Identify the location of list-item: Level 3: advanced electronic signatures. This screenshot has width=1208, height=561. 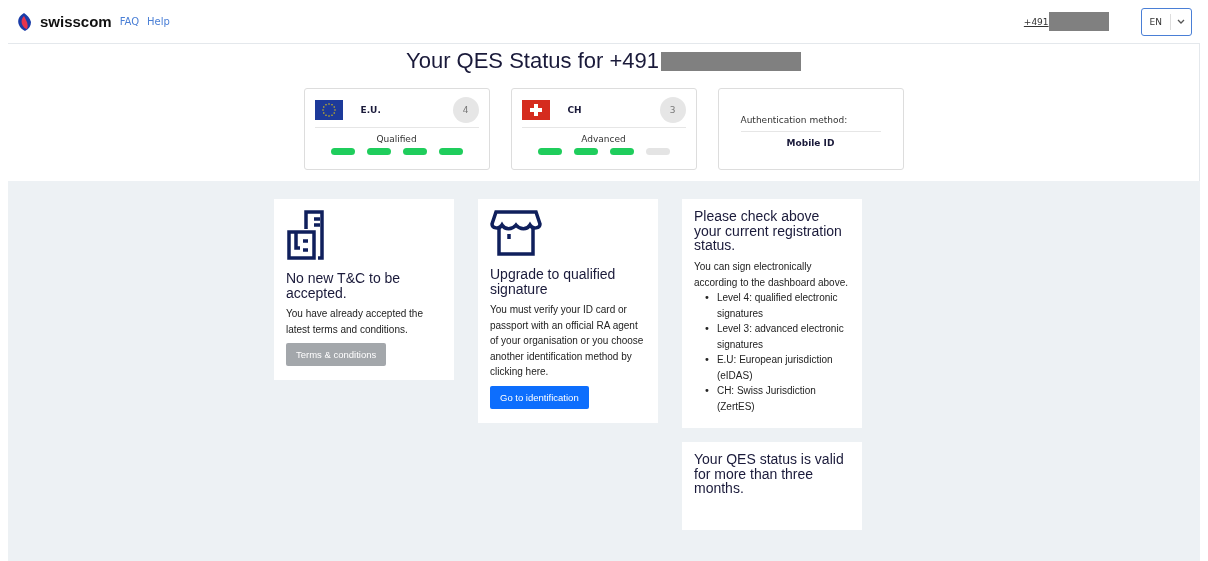
(780, 337).